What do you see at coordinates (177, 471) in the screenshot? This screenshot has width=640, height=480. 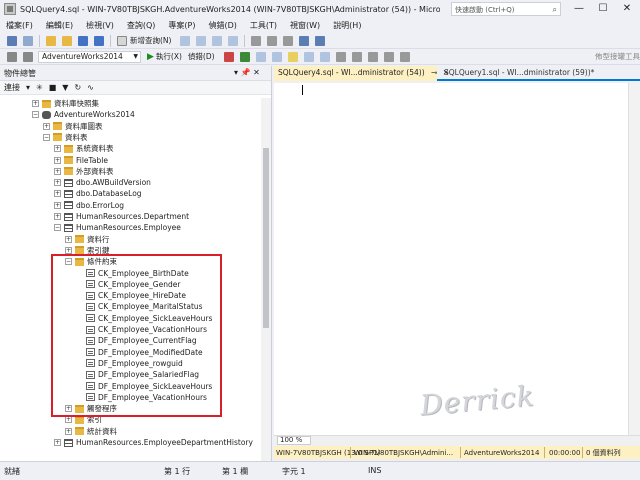 I see `status-line: 第 1 行` at bounding box center [177, 471].